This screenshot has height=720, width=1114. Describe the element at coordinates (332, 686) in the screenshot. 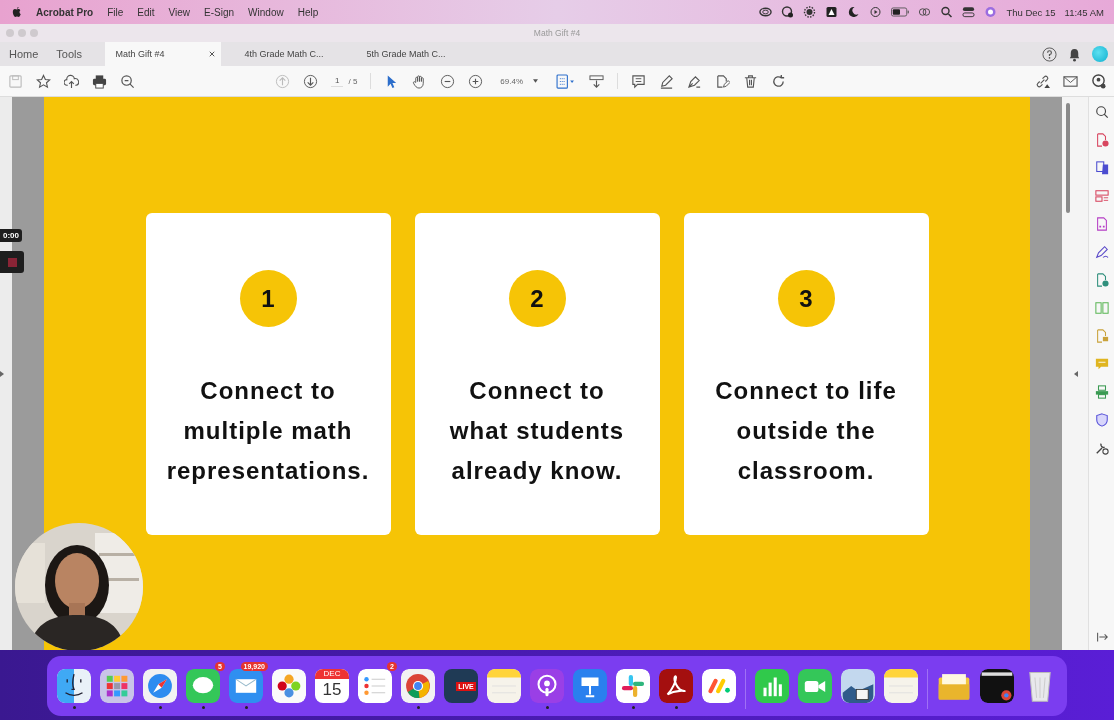

I see `calendar-icon: DEC 15` at that location.